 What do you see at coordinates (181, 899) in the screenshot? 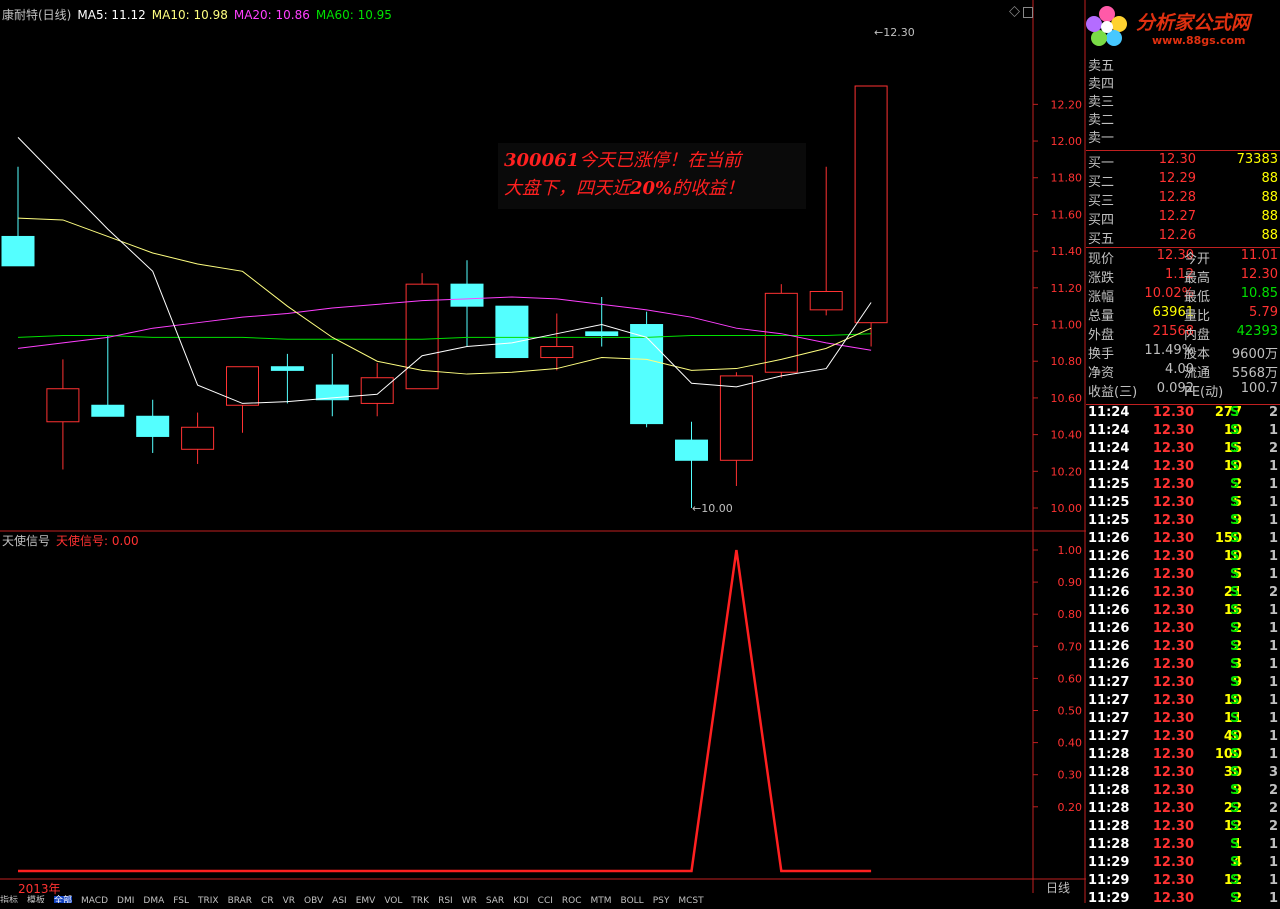
I see `indicator-tab: FSL` at bounding box center [181, 899].